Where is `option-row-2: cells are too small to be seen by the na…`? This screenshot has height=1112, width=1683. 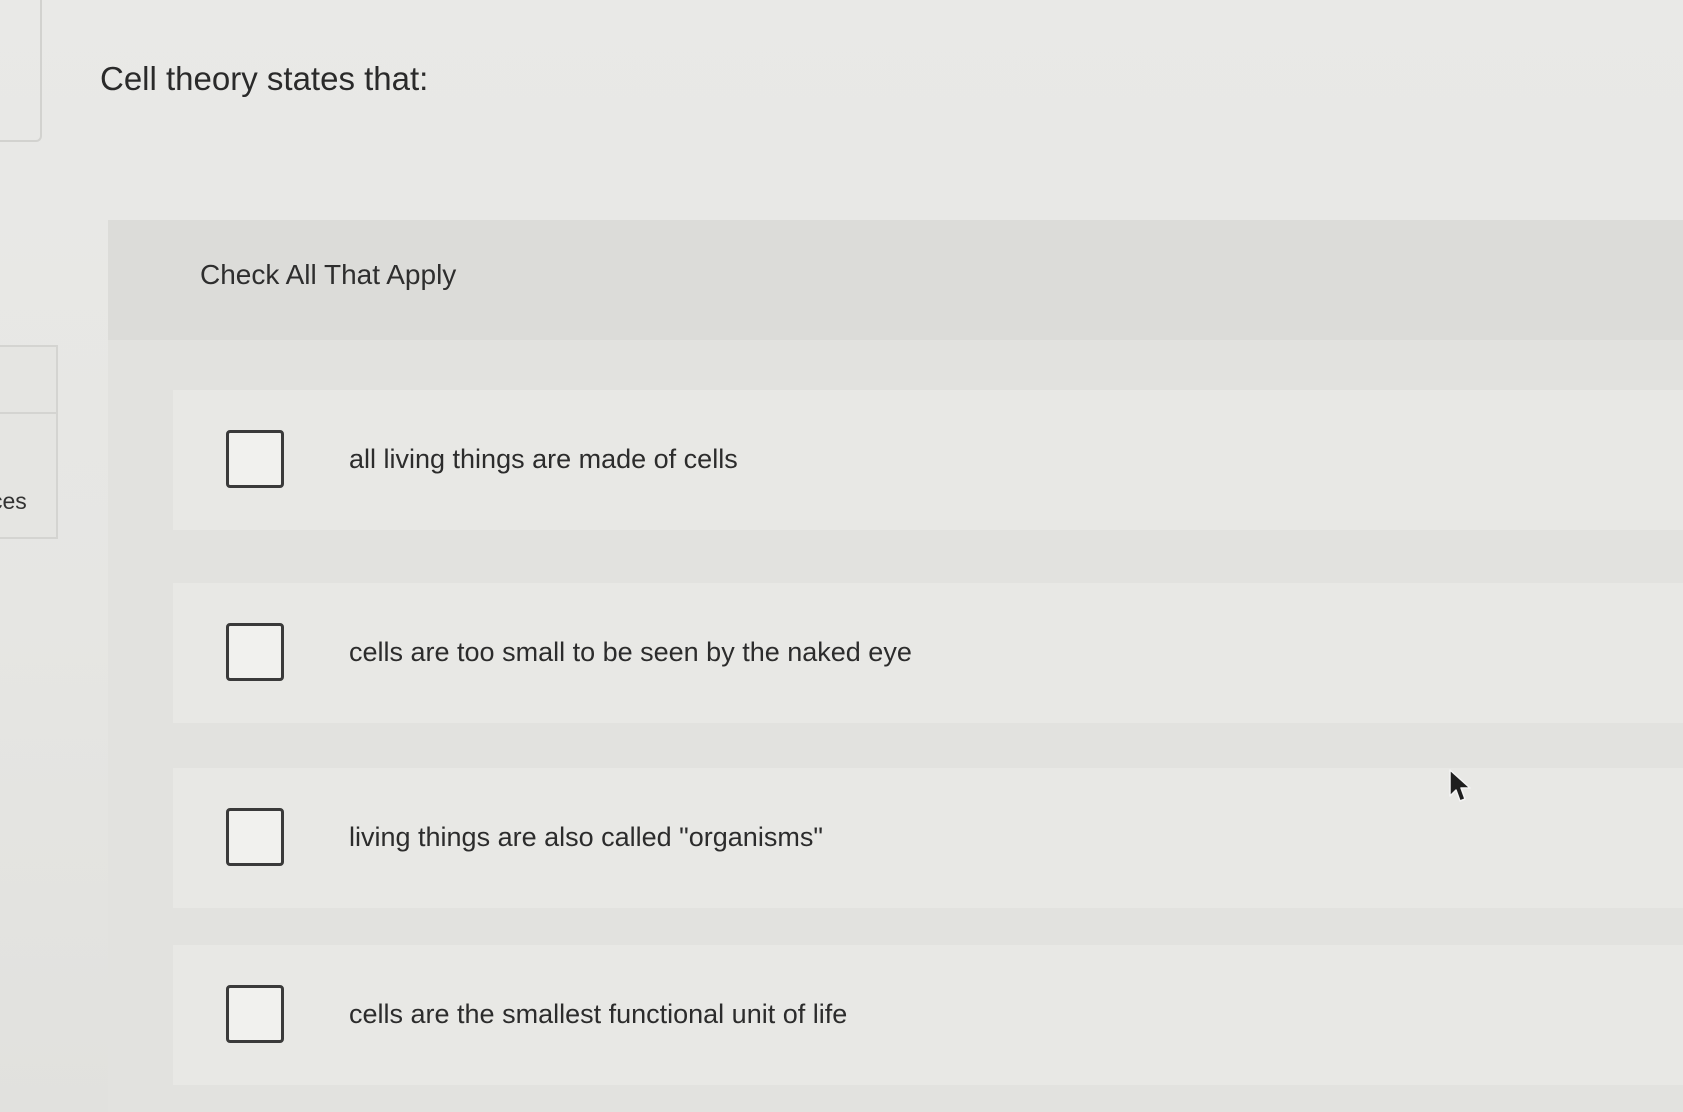
option-row-2: cells are too small to be seen by the na… is located at coordinates (928, 653).